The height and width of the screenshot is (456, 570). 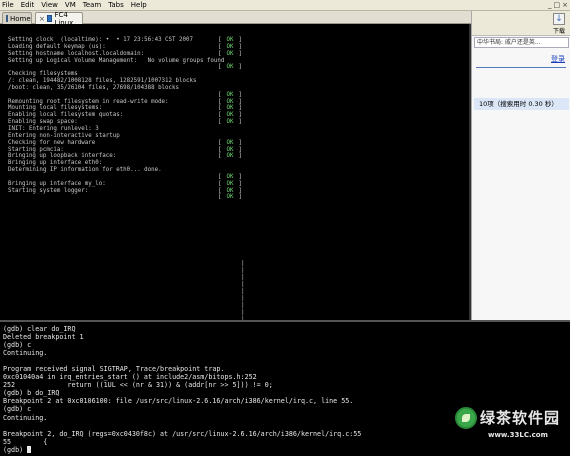 What do you see at coordinates (518, 435) in the screenshot?
I see `watermark-url: www.33LC.com` at bounding box center [518, 435].